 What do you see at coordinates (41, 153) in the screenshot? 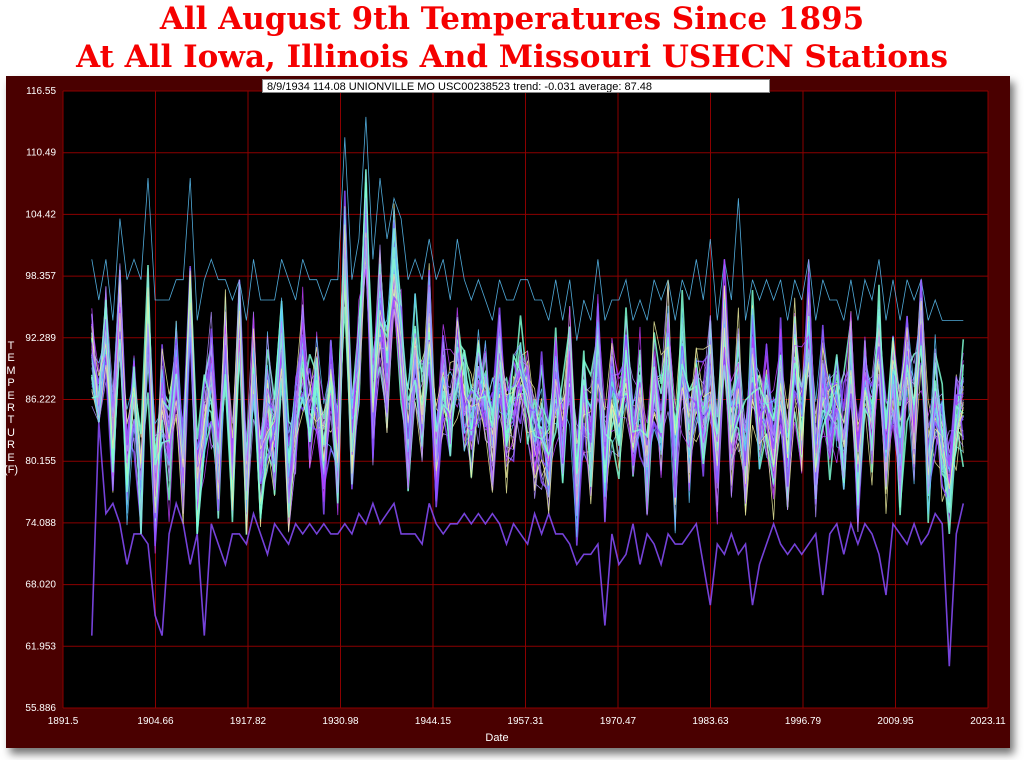
I see `y-tick-label: 110.49` at bounding box center [41, 153].